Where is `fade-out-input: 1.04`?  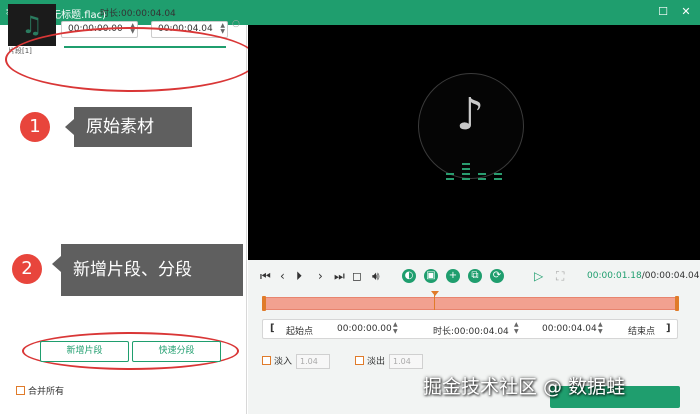
fade-out-input: 1.04 is located at coordinates (406, 361).